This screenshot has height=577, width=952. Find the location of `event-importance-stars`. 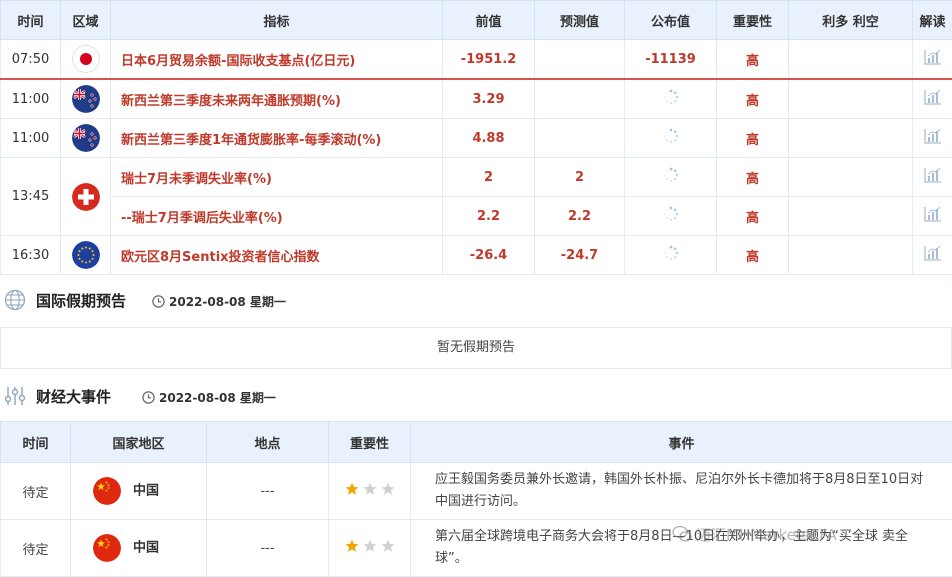

event-importance-stars is located at coordinates (370, 491).